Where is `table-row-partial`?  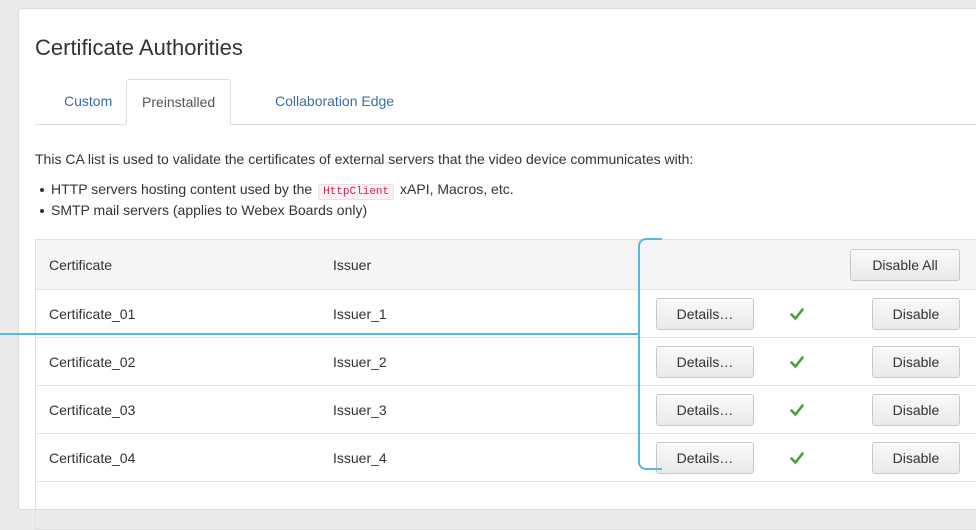
table-row-partial is located at coordinates (506, 505).